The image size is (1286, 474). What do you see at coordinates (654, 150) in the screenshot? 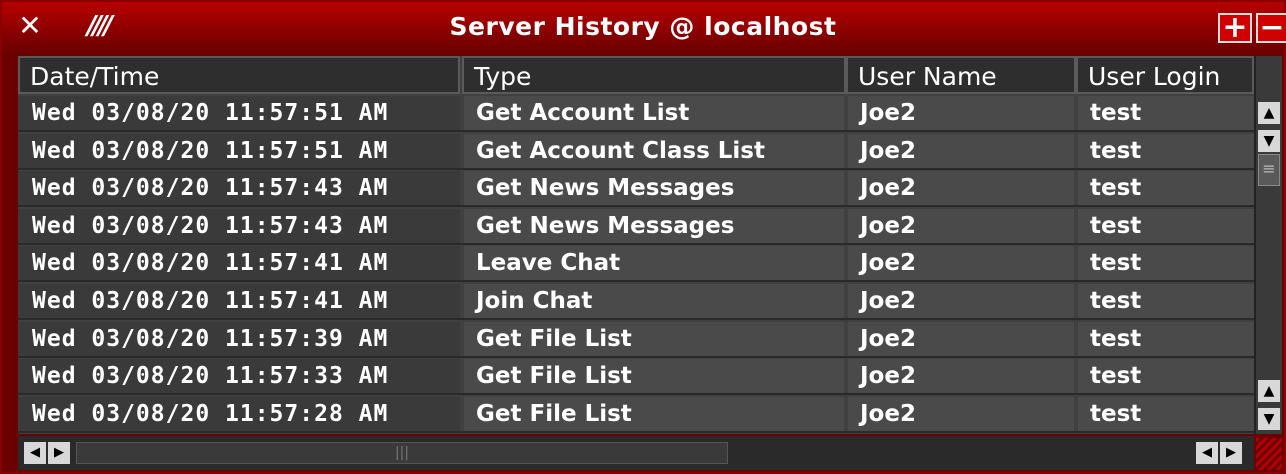
I see `cell-type: Get Account Class List` at bounding box center [654, 150].